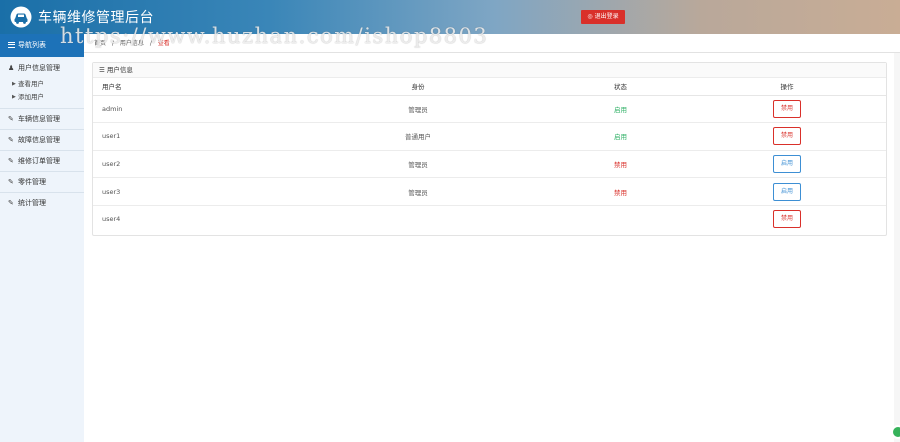  What do you see at coordinates (418, 136) in the screenshot?
I see `cell-role: 普通用户` at bounding box center [418, 136].